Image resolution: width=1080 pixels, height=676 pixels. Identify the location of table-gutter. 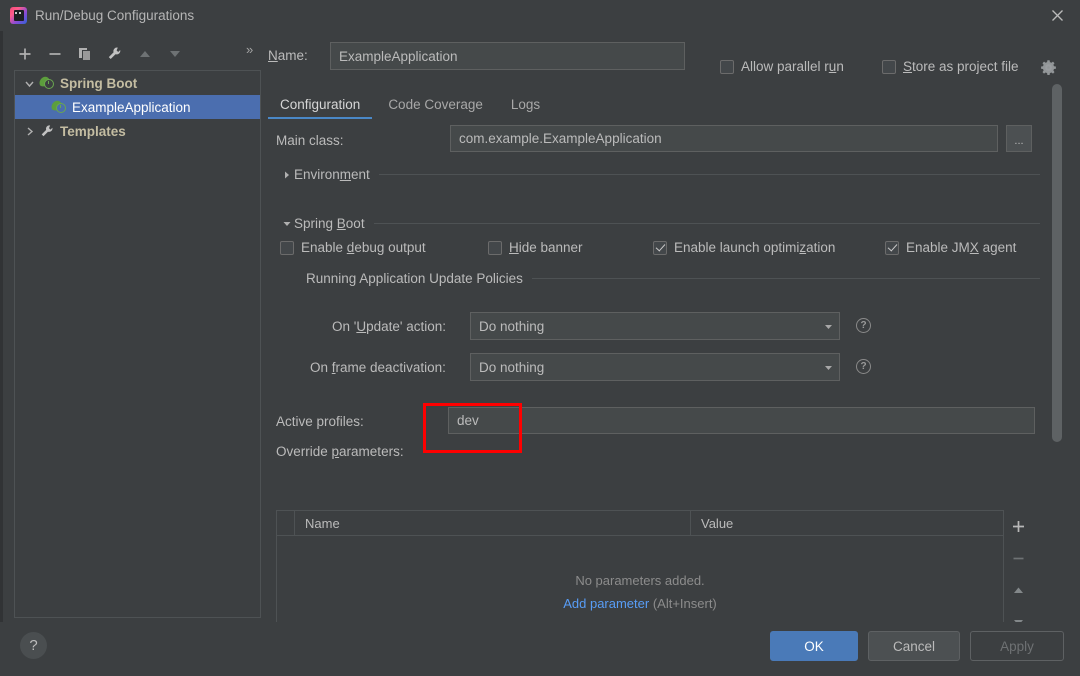
(286, 523).